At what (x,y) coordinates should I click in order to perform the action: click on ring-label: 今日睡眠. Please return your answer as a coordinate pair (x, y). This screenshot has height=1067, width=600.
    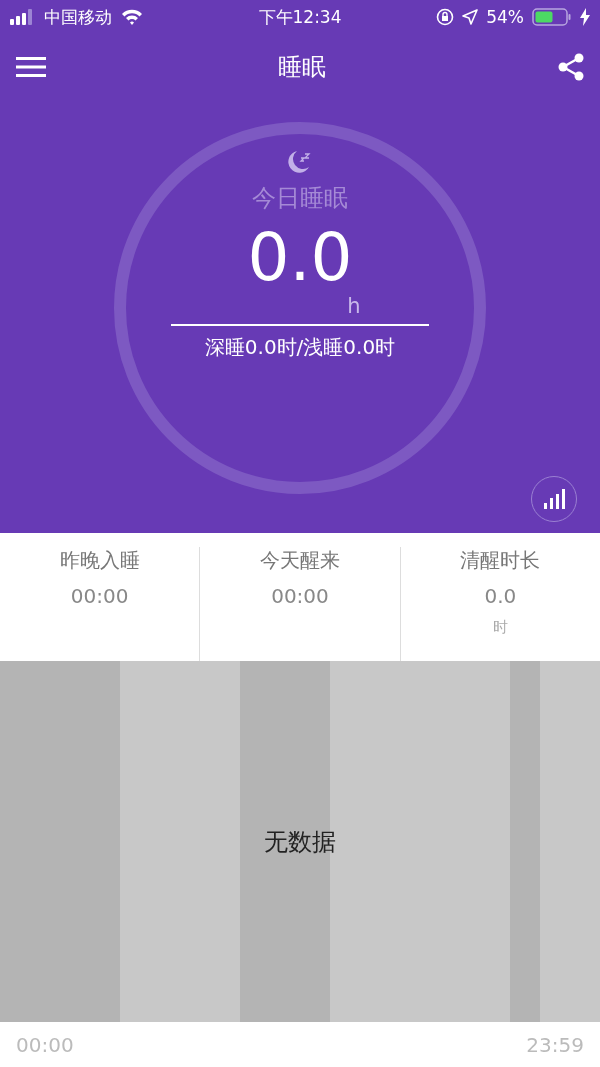
    Looking at the image, I should click on (300, 198).